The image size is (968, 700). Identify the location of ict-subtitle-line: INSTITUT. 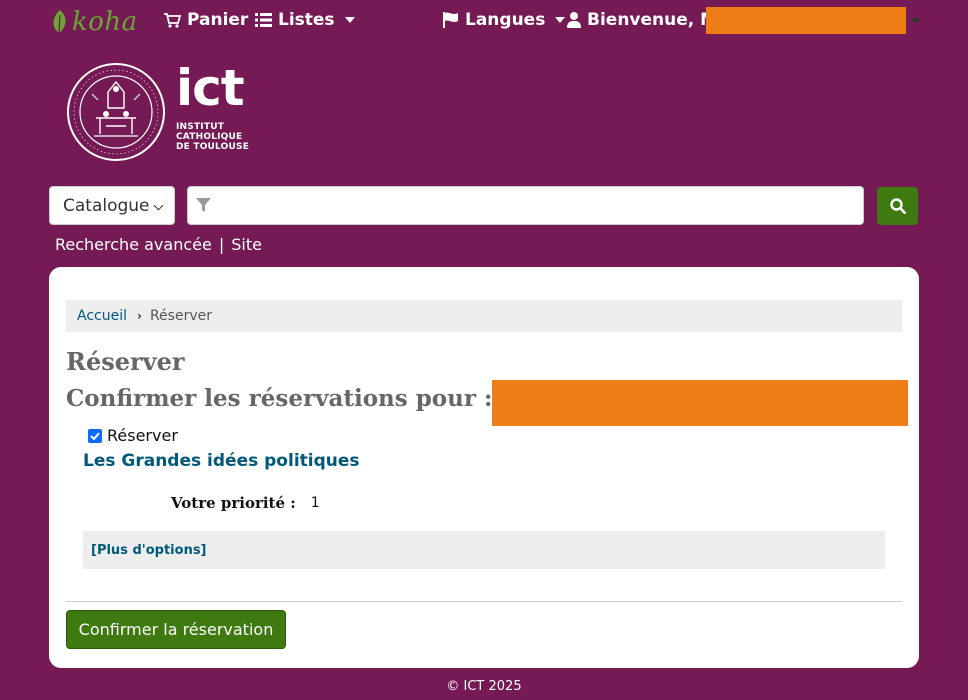
(200, 127).